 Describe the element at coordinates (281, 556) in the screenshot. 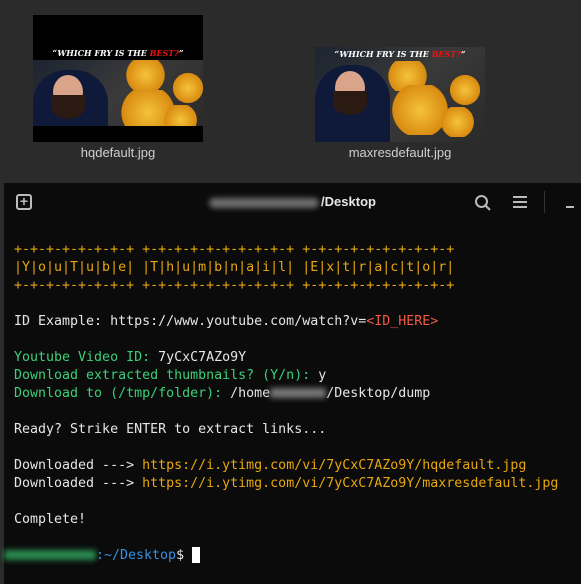

I see `shell-prompt: :~/Desktop$` at that location.